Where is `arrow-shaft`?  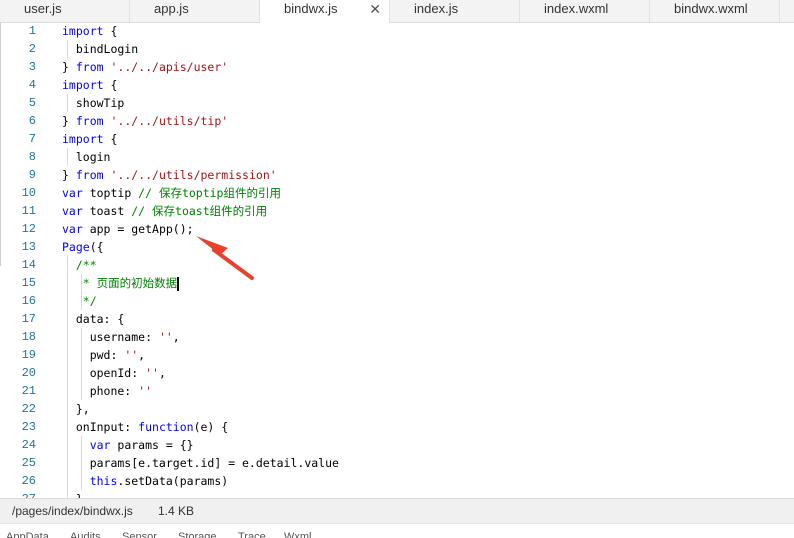
arrow-shaft is located at coordinates (233, 264).